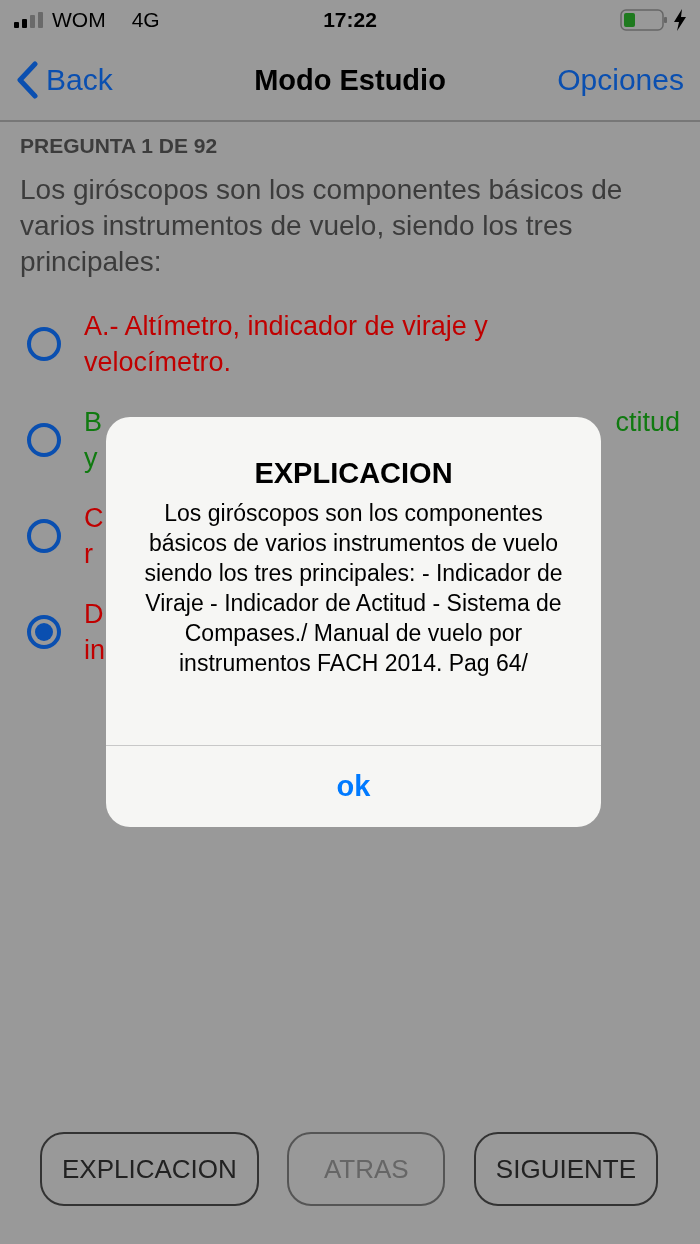  I want to click on answer-text: r, so click(88, 554).